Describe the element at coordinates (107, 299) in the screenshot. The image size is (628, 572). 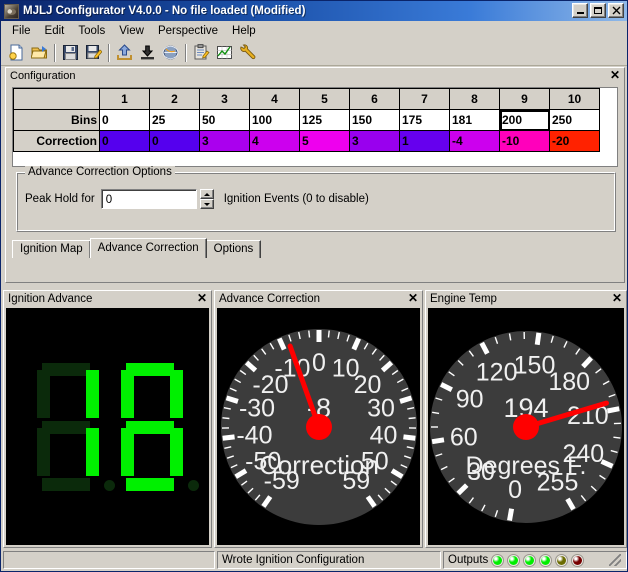
I see `ignition-advance-header: Ignition Advance ✕` at that location.